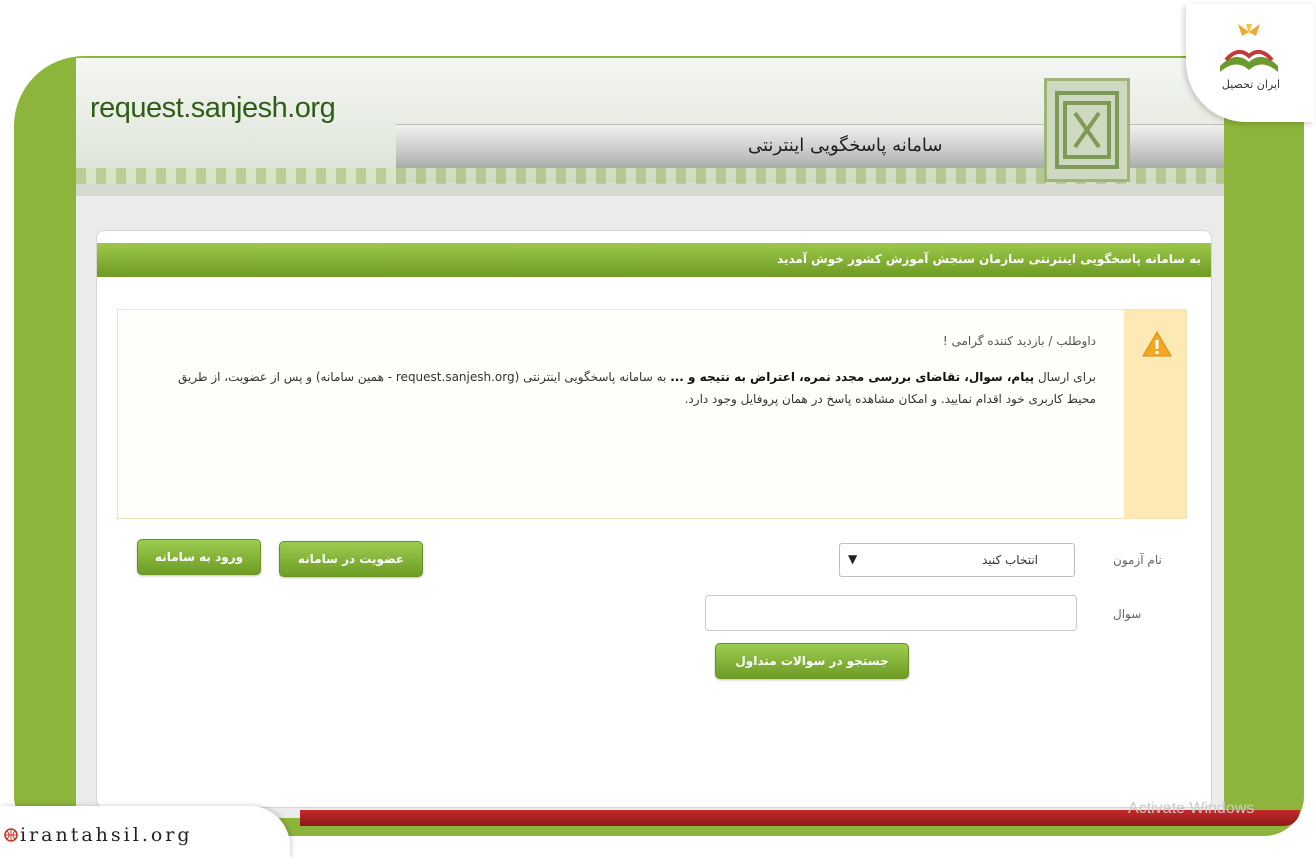  Describe the element at coordinates (650, 190) in the screenshot. I see `header-divider` at that location.